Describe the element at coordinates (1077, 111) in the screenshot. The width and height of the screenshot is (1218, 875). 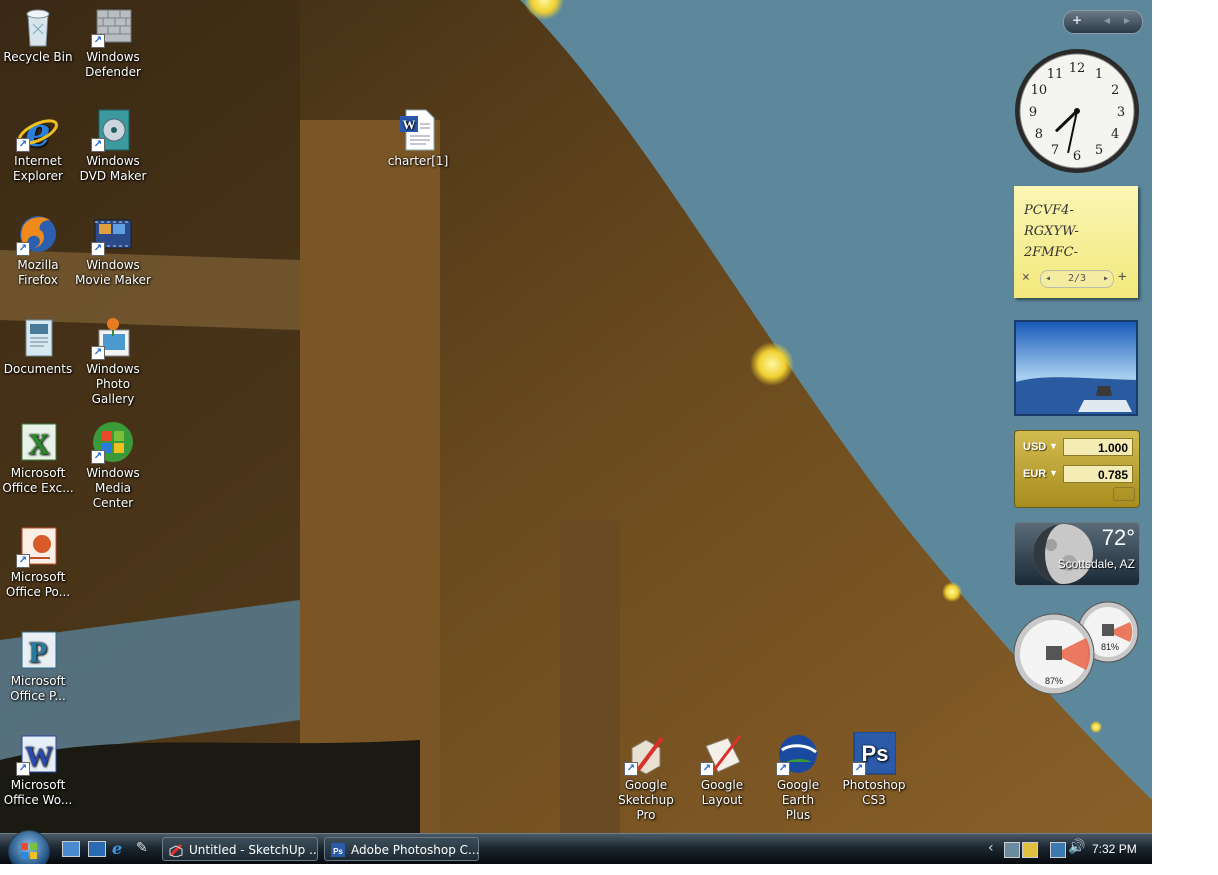
I see `clock-gadget: 1234567891011 12` at that location.